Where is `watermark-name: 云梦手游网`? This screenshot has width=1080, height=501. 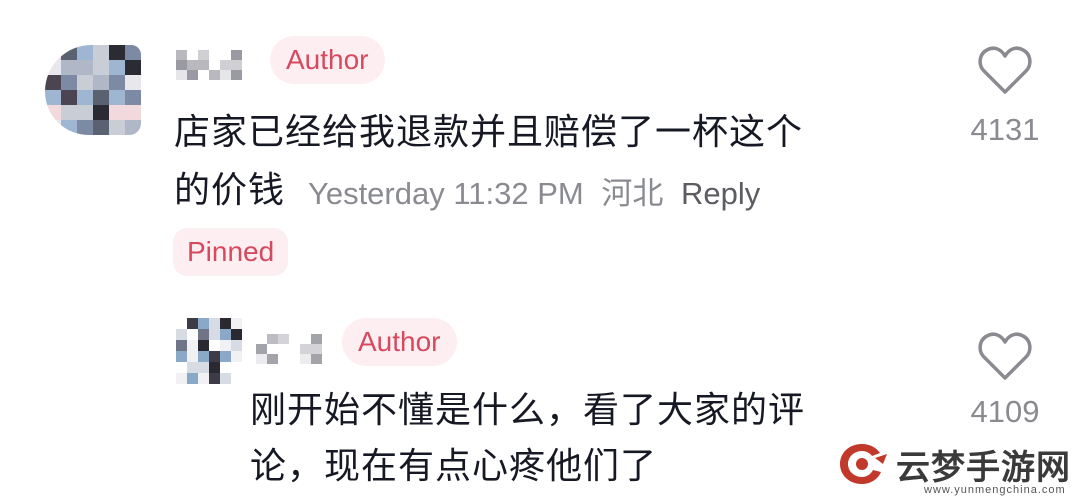
watermark-name: 云梦手游网 is located at coordinates (983, 468).